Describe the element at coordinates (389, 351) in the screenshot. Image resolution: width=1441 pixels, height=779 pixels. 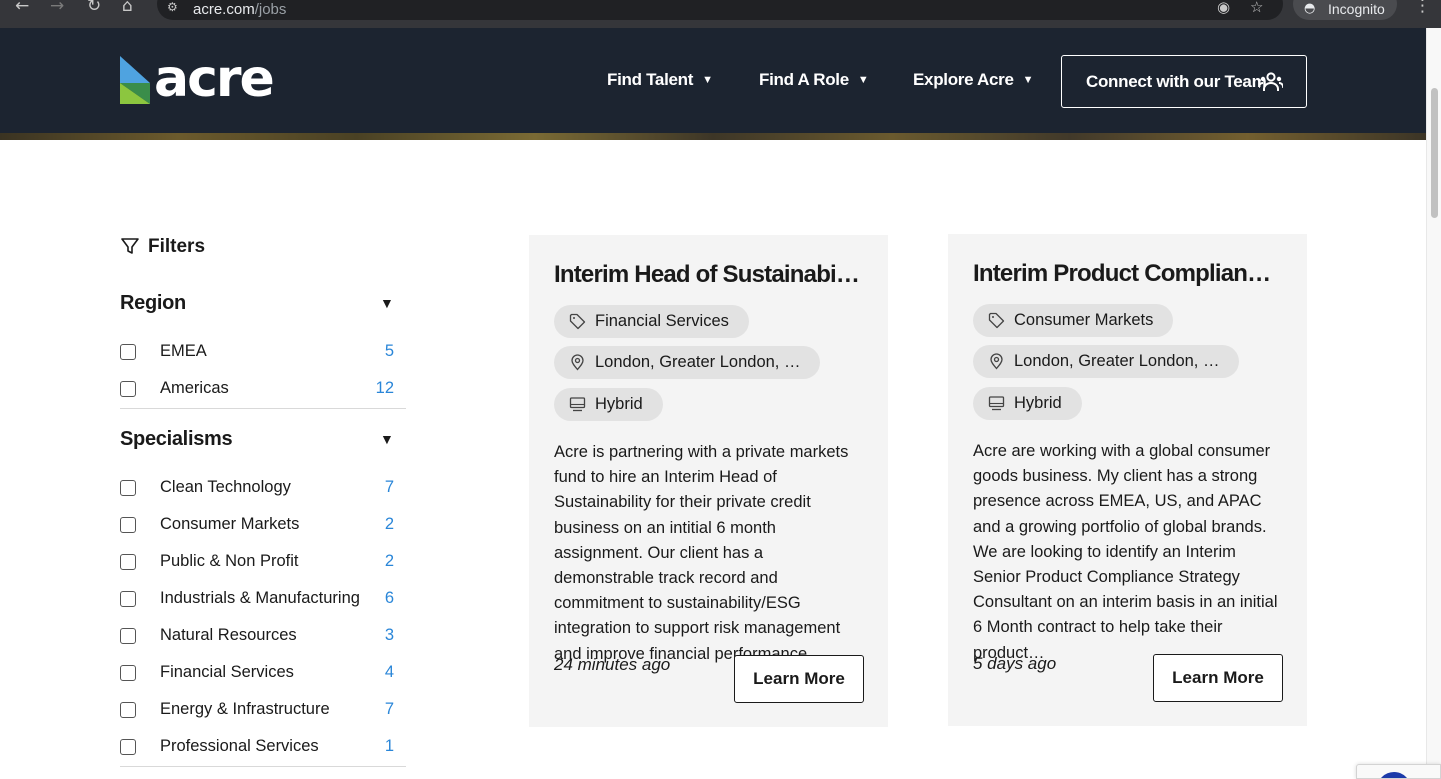
I see `filter-count: 5` at that location.